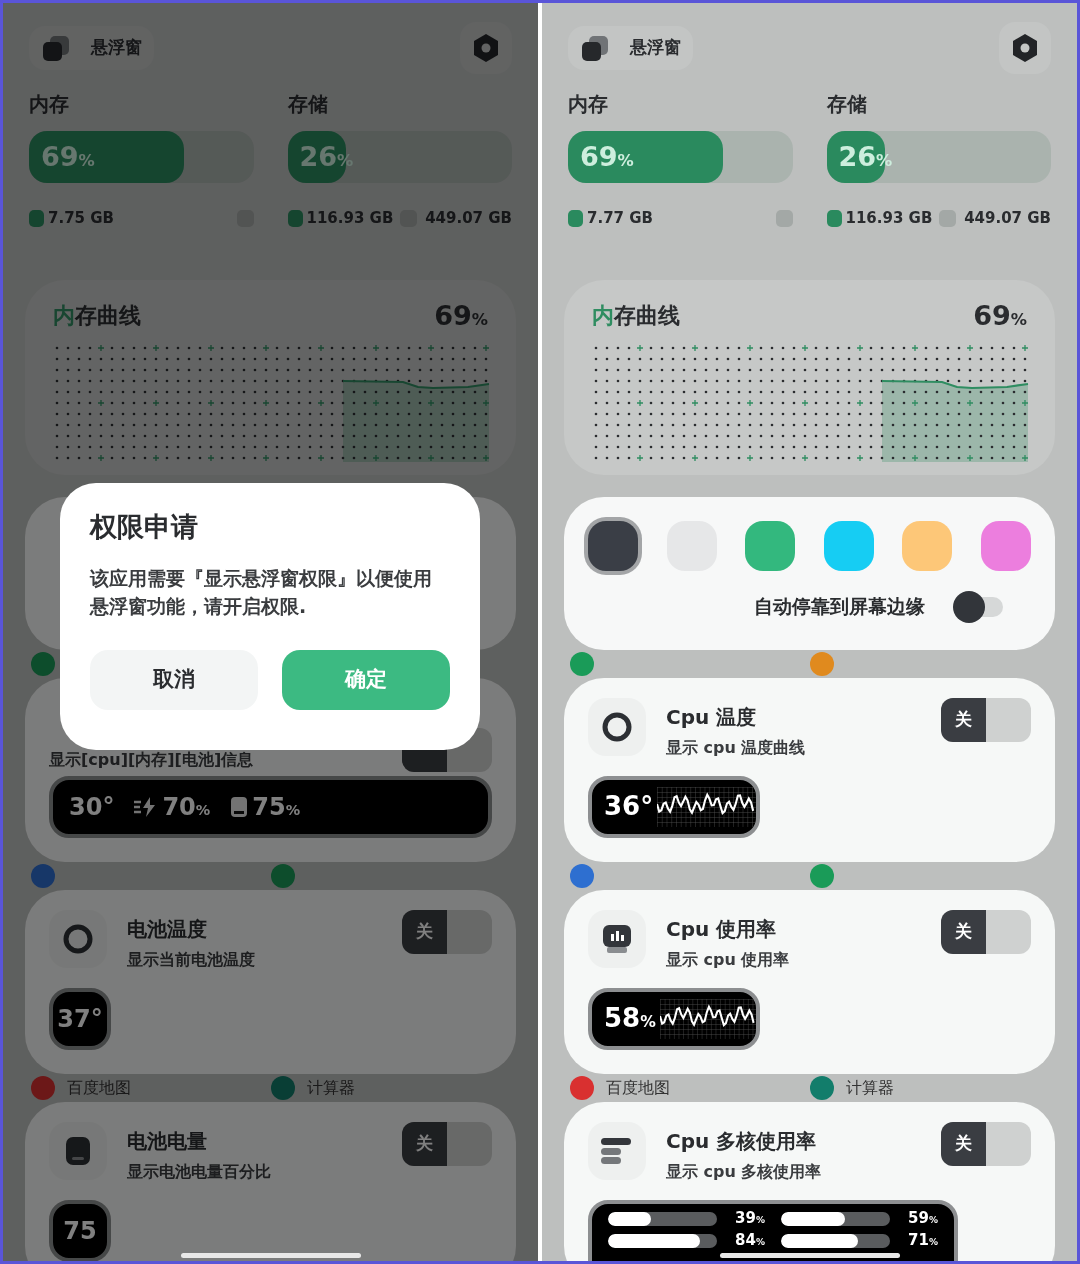 Image resolution: width=1080 pixels, height=1264 pixels. I want to click on reading-value: 58%, so click(630, 1018).